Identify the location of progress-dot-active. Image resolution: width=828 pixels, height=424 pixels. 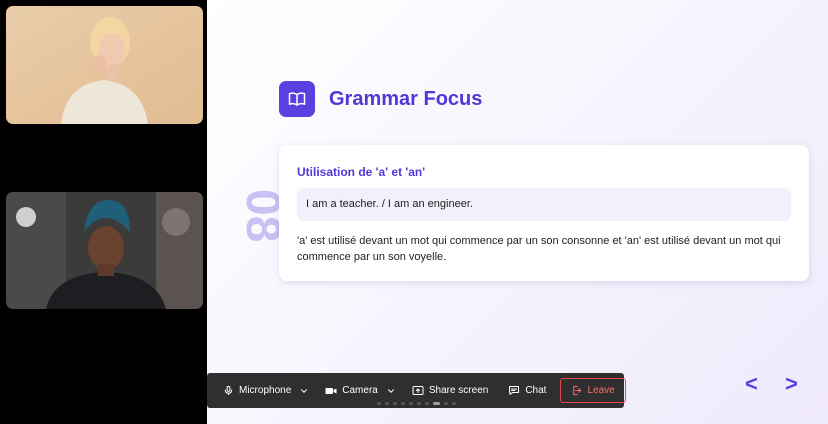
(436, 403).